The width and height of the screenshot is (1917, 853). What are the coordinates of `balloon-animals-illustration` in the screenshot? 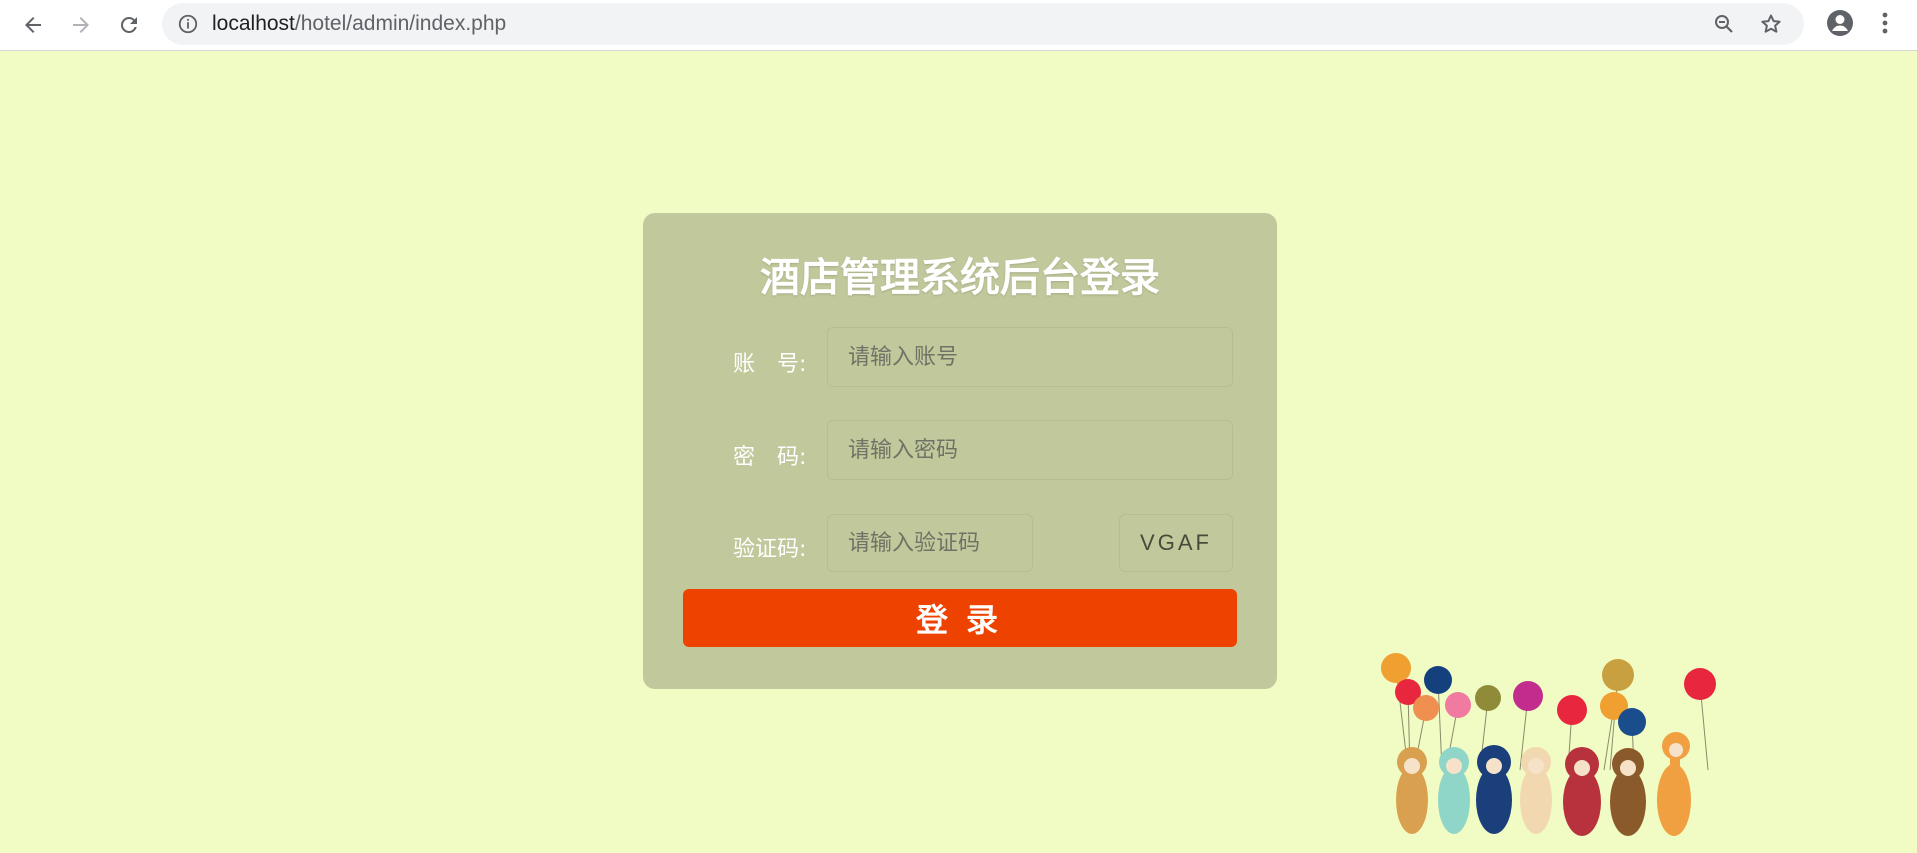 It's located at (1548, 744).